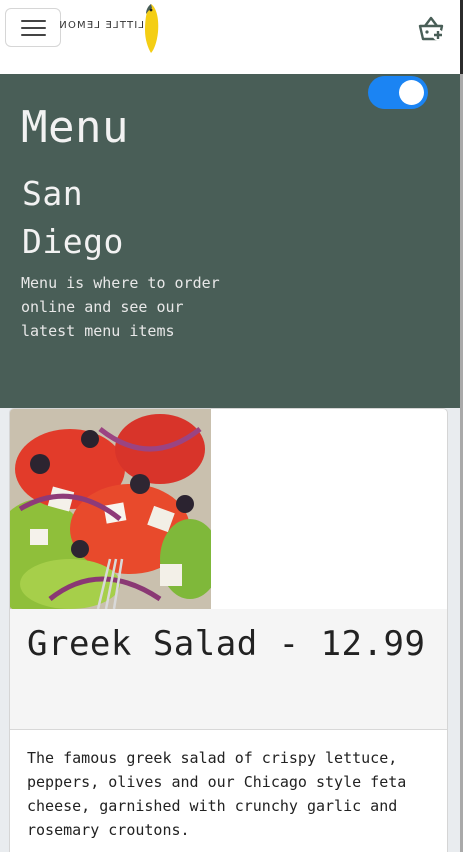  I want to click on page-title: Menu, so click(75, 127).